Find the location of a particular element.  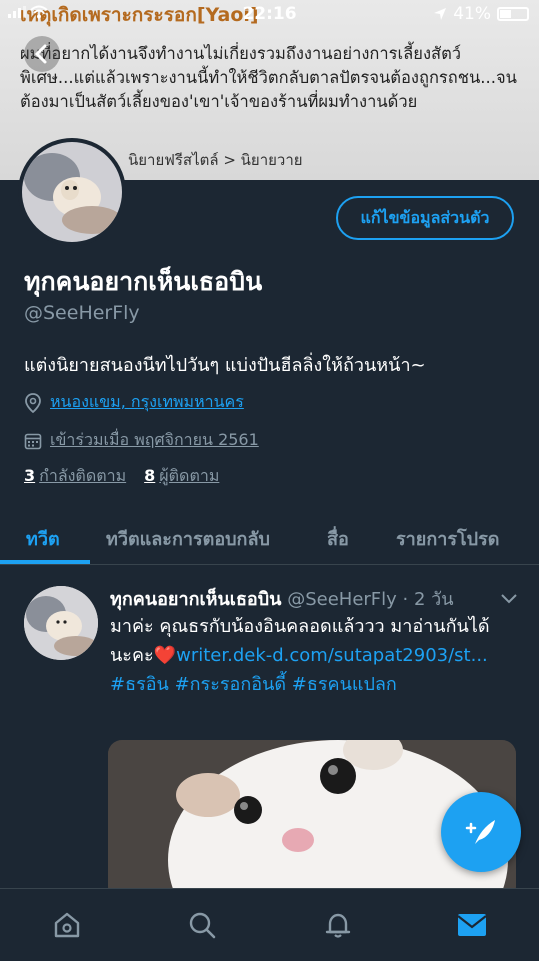

nav-notifications is located at coordinates (338, 925).